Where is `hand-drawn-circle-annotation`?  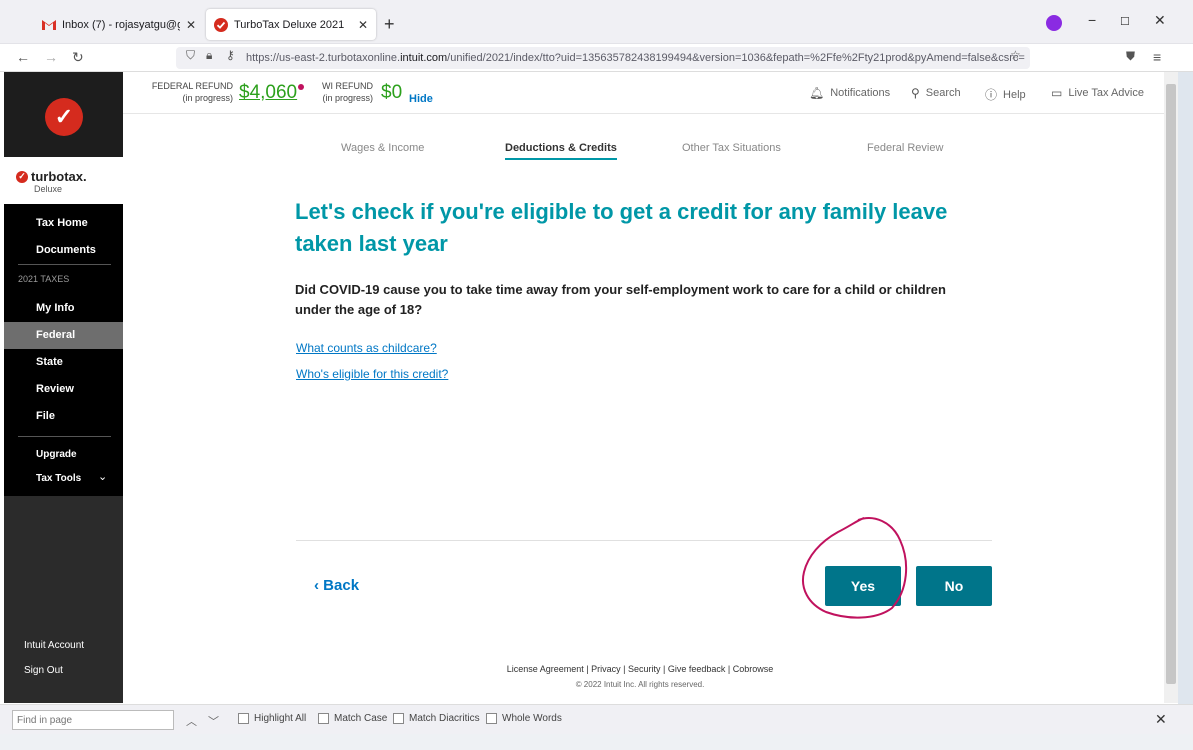
hand-drawn-circle-annotation is located at coordinates (855, 568).